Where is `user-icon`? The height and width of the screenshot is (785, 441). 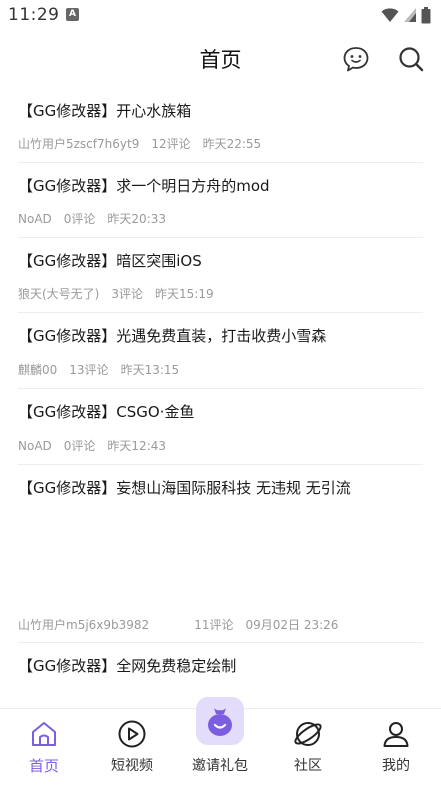
user-icon is located at coordinates (396, 734).